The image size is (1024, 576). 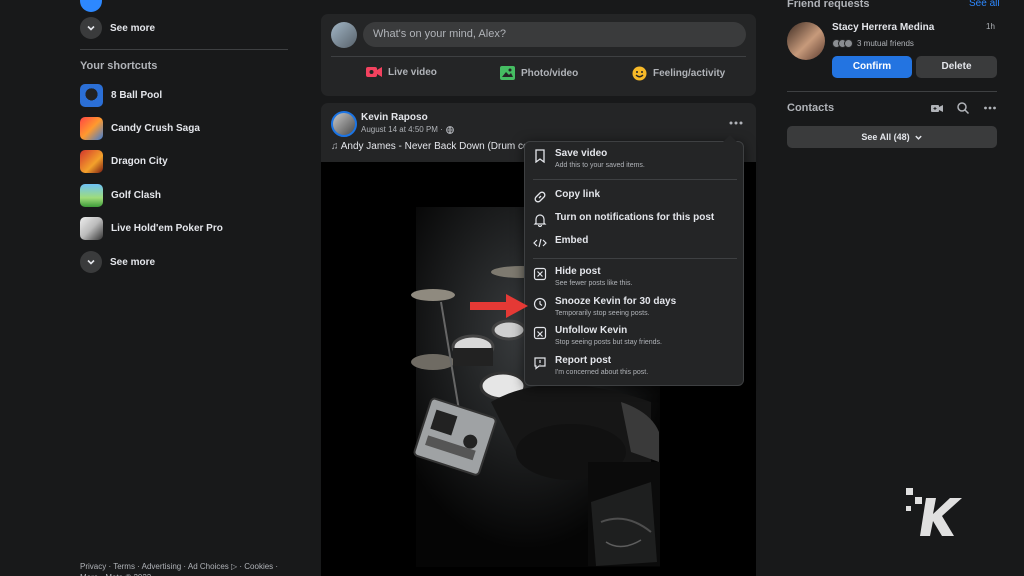 I want to click on shortcut-live-holdem: Live Hold'em Poker Pro, so click(x=151, y=228).